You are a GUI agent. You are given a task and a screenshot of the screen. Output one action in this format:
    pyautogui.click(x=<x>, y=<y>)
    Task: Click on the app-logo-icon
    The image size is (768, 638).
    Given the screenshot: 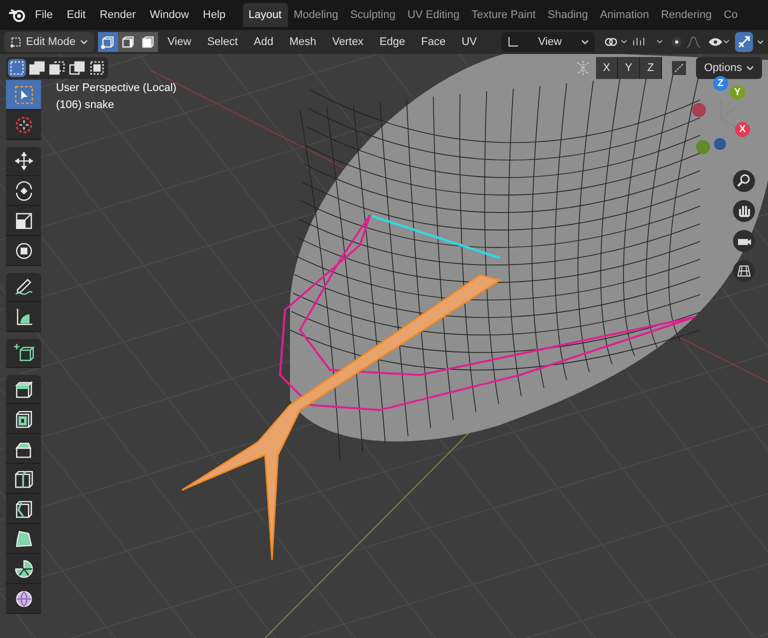 What is the action you would take?
    pyautogui.click(x=17, y=15)
    